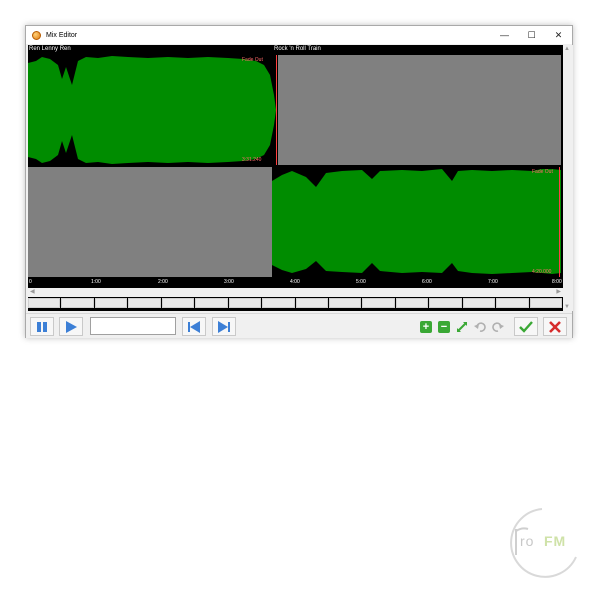  I want to click on skip-start-button, so click(194, 326).